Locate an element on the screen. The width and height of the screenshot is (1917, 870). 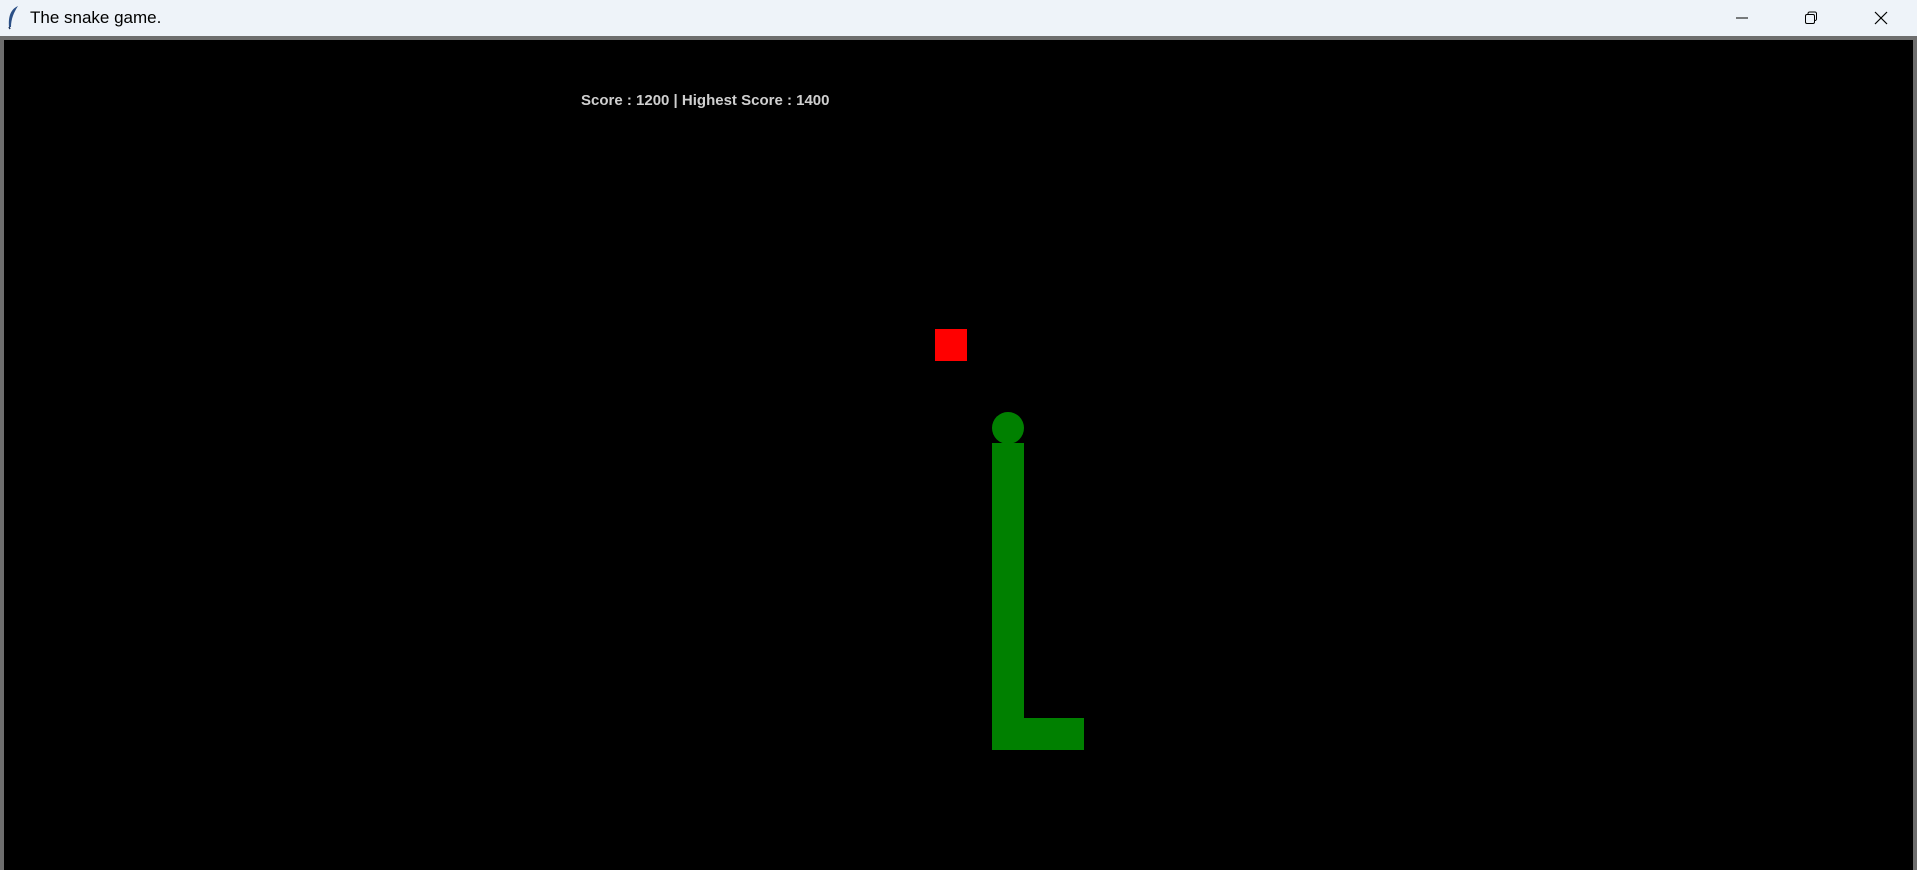
snake-head is located at coordinates (1008, 428).